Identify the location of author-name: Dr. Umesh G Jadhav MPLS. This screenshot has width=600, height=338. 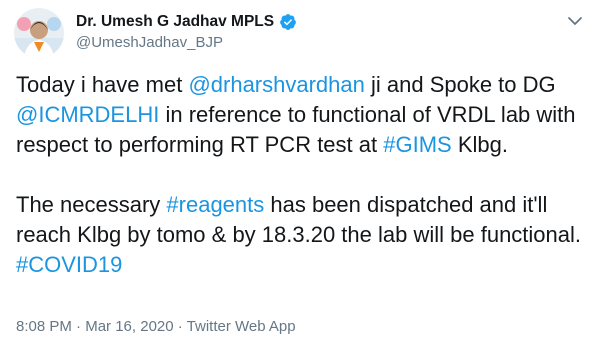
(175, 22).